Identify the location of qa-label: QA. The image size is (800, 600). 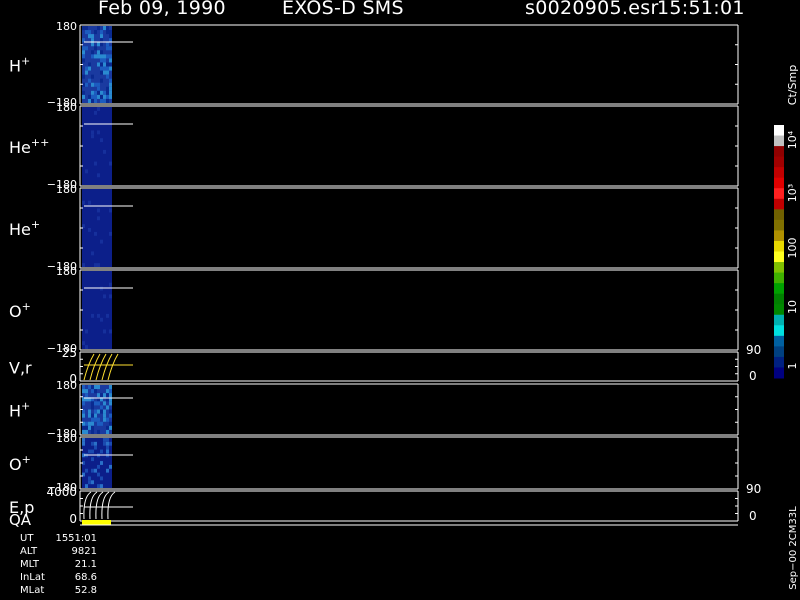
(20, 520).